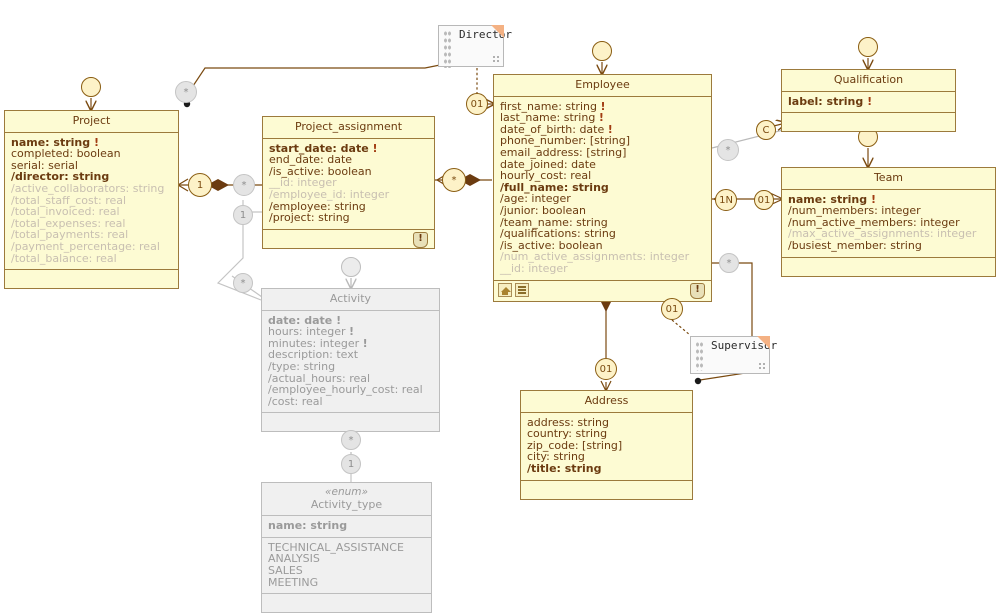  Describe the element at coordinates (243, 215) in the screenshot. I see `badge-assignment-activity-one: 1` at that location.